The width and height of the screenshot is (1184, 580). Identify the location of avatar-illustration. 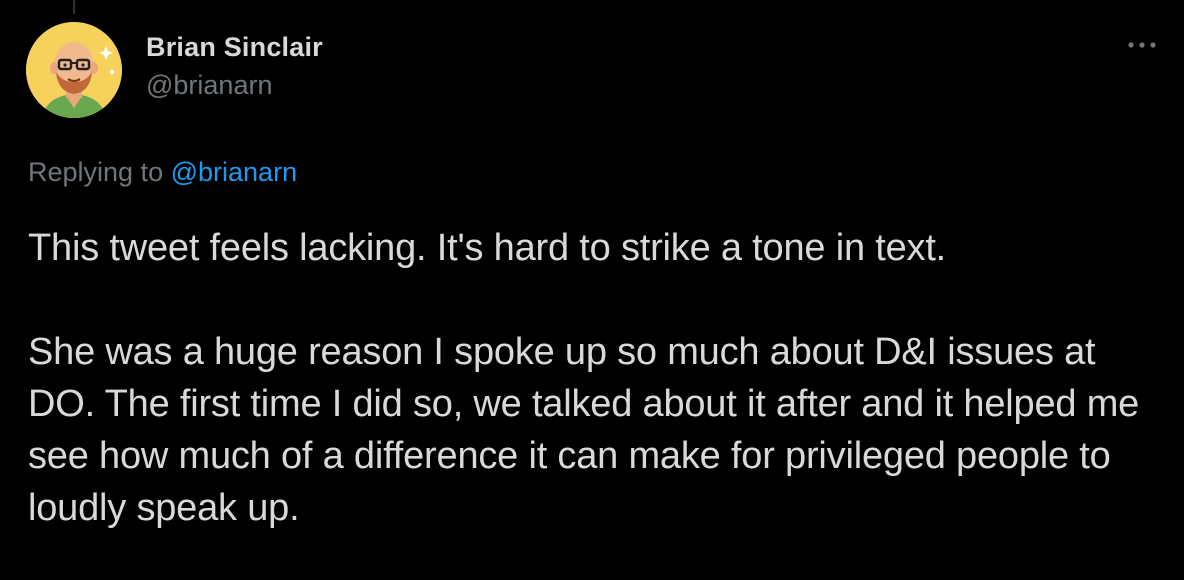
(74, 70).